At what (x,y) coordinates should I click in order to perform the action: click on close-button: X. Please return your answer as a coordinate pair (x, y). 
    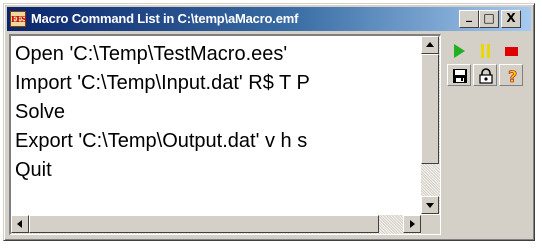
    Looking at the image, I should click on (511, 19).